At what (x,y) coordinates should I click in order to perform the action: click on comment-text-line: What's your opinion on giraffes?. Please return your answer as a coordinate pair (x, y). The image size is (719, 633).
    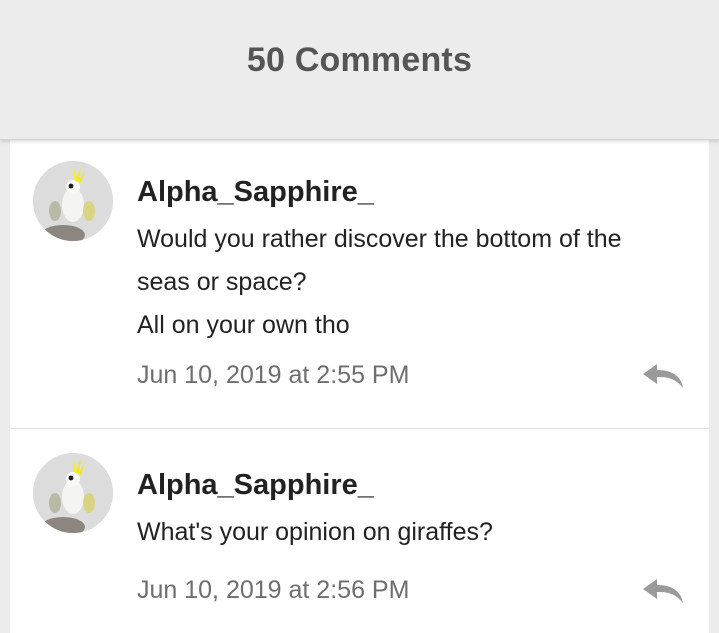
    Looking at the image, I should click on (315, 532).